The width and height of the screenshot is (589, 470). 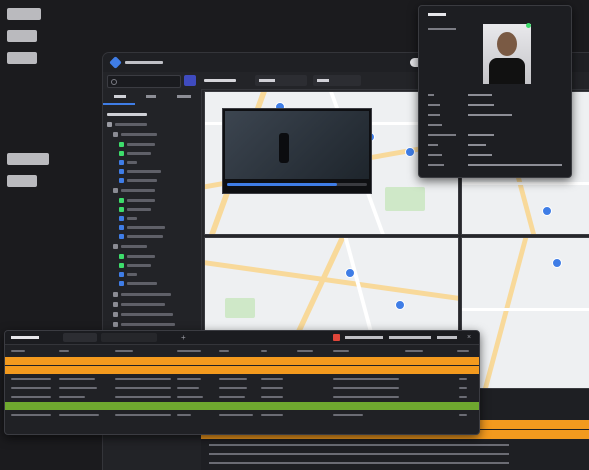 What do you see at coordinates (152, 124) in the screenshot?
I see `tree-group` at bounding box center [152, 124].